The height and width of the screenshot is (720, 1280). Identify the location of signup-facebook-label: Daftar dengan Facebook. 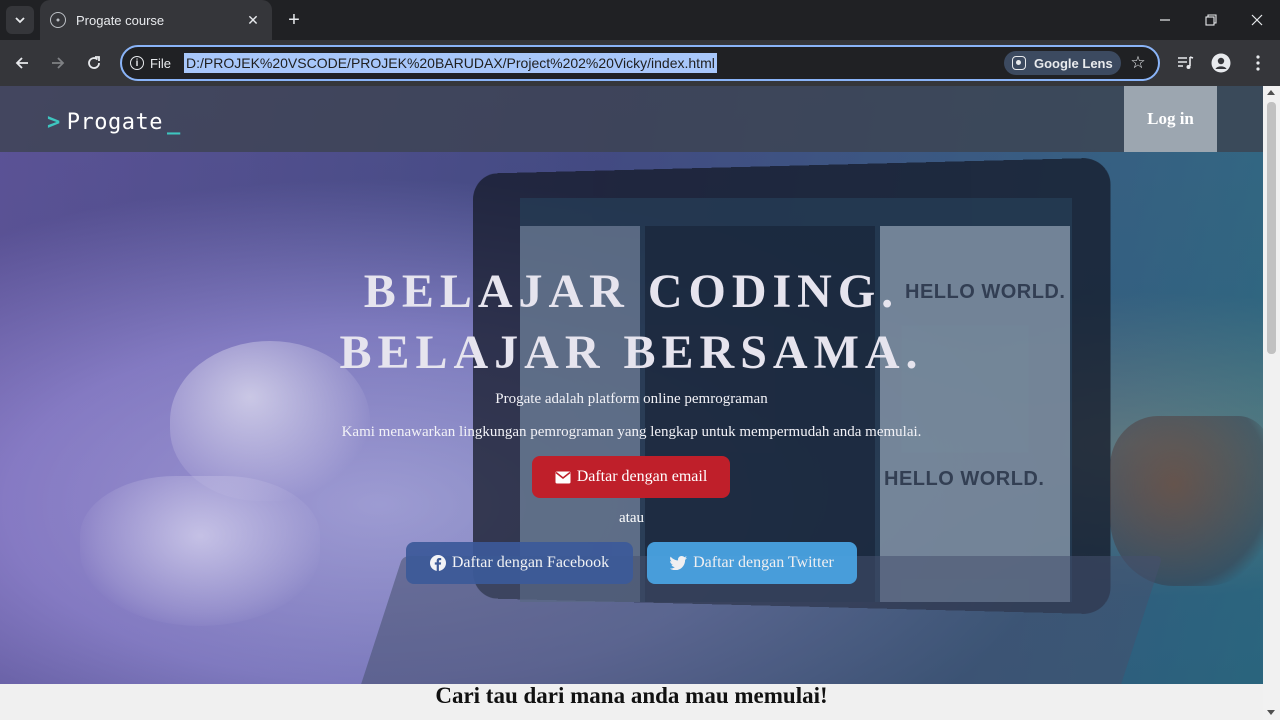
(530, 562).